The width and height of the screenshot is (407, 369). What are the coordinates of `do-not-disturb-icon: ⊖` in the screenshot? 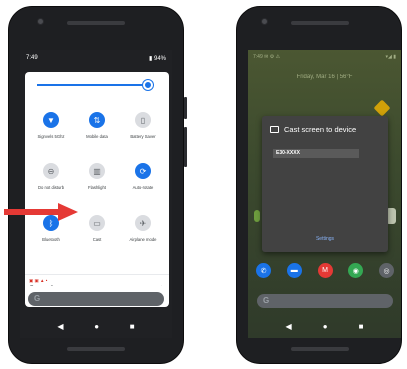 It's located at (51, 171).